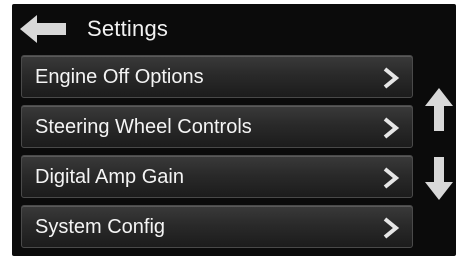 Image resolution: width=456 pixels, height=260 pixels. I want to click on arrow-up-icon, so click(439, 110).